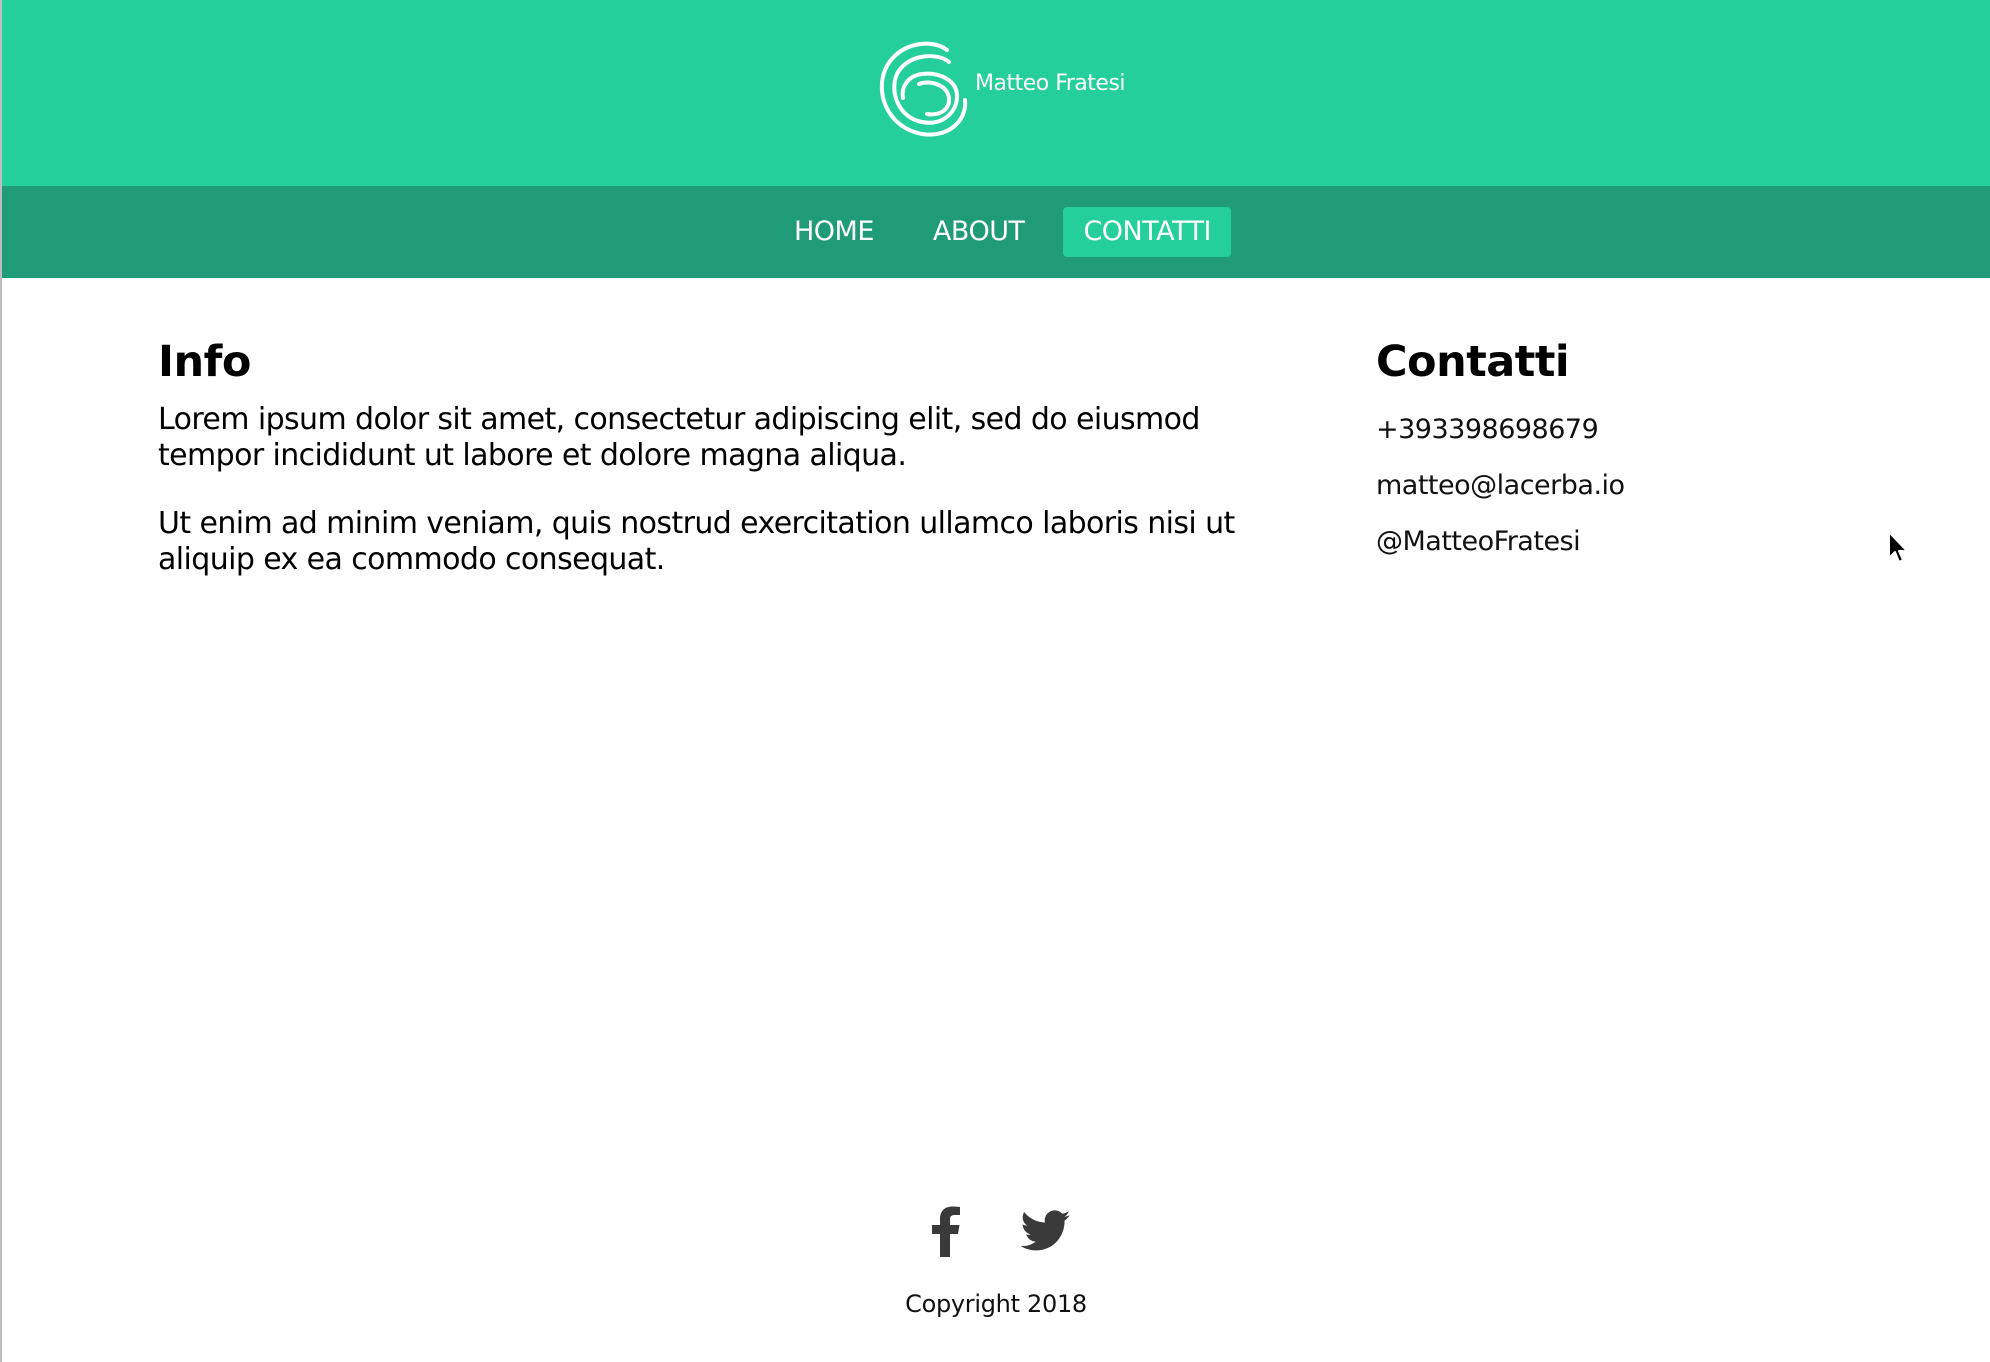  What do you see at coordinates (996, 1304) in the screenshot?
I see `copyright: Copyright 2018` at bounding box center [996, 1304].